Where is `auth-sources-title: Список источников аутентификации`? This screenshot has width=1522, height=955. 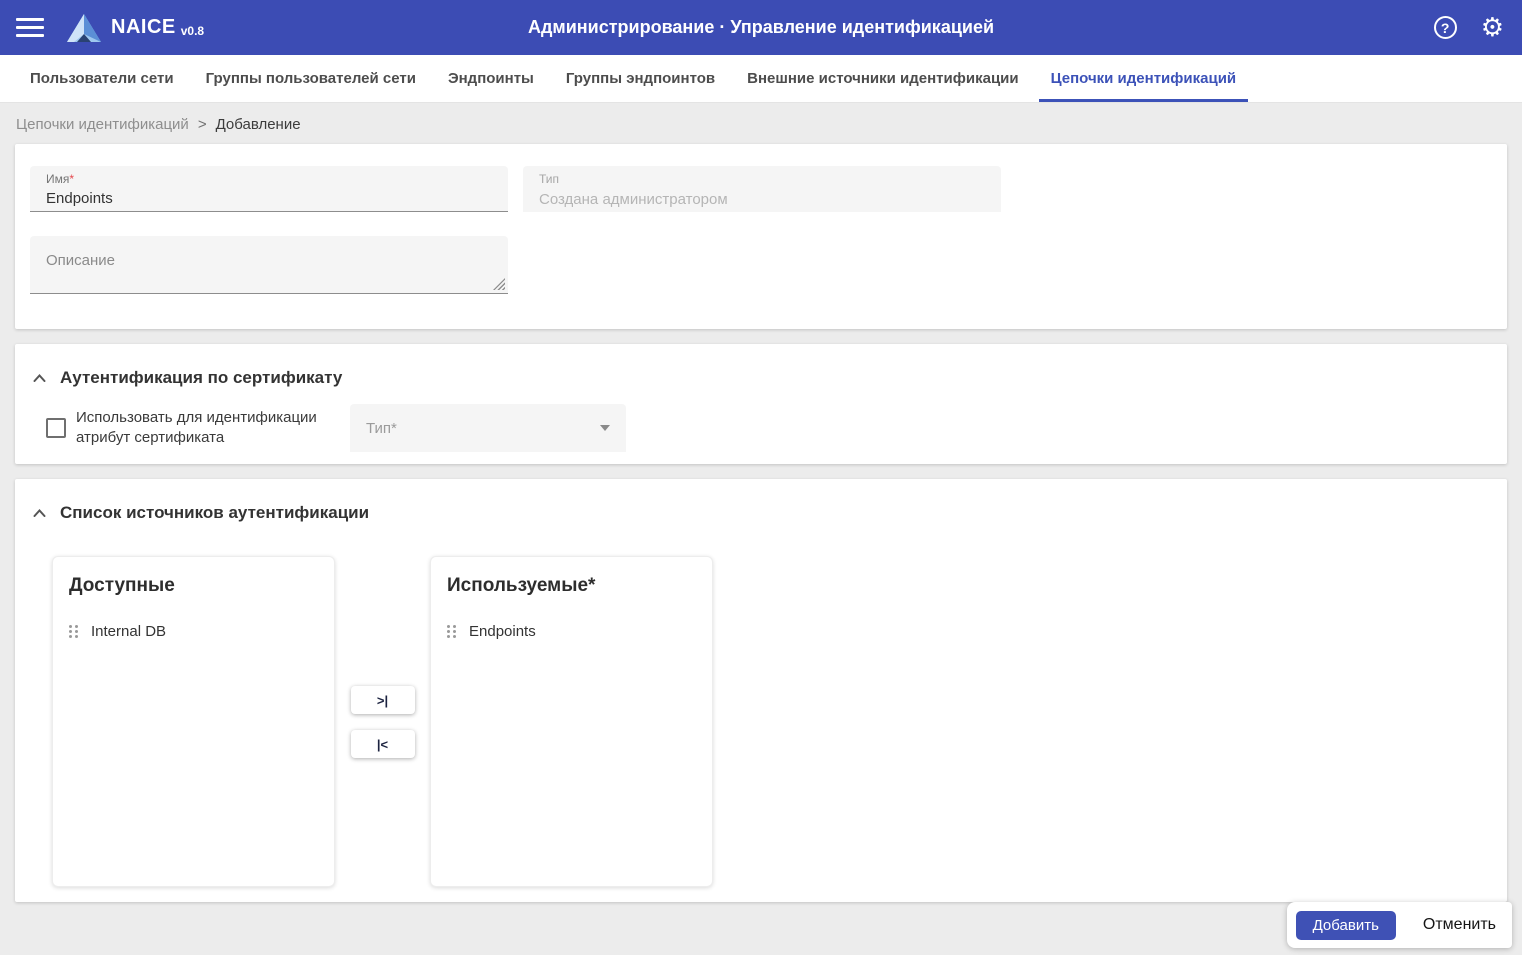
auth-sources-title: Список источников аутентификации is located at coordinates (215, 512).